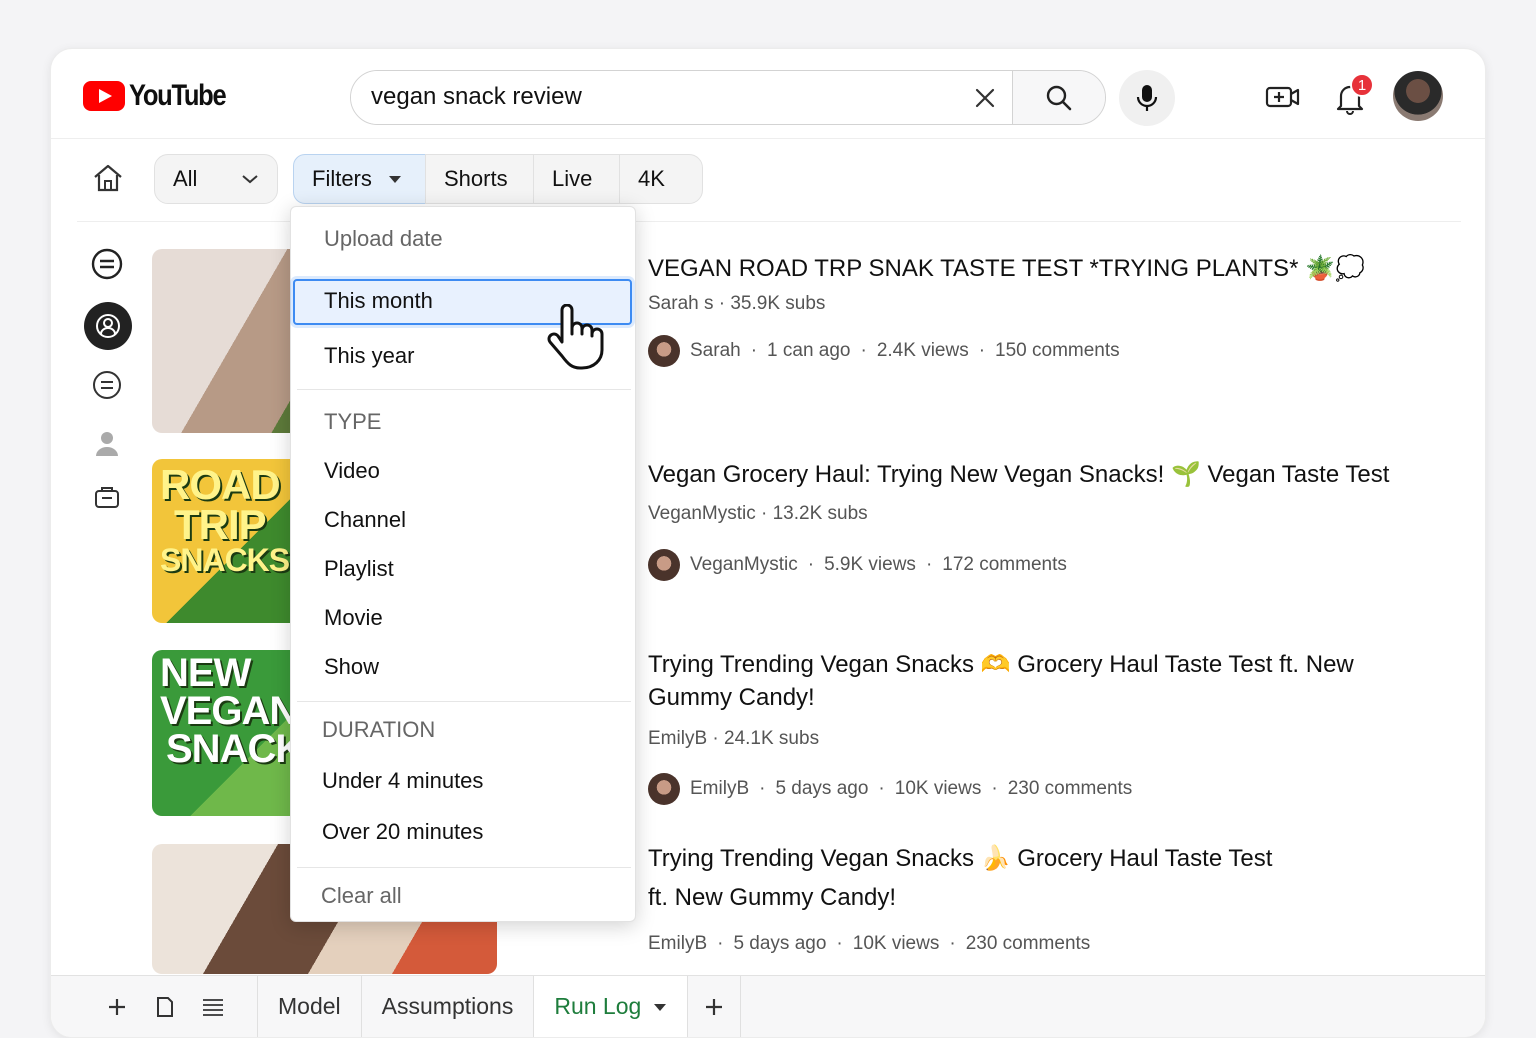  I want to click on tab-assumptions: Assumptions, so click(447, 1006).